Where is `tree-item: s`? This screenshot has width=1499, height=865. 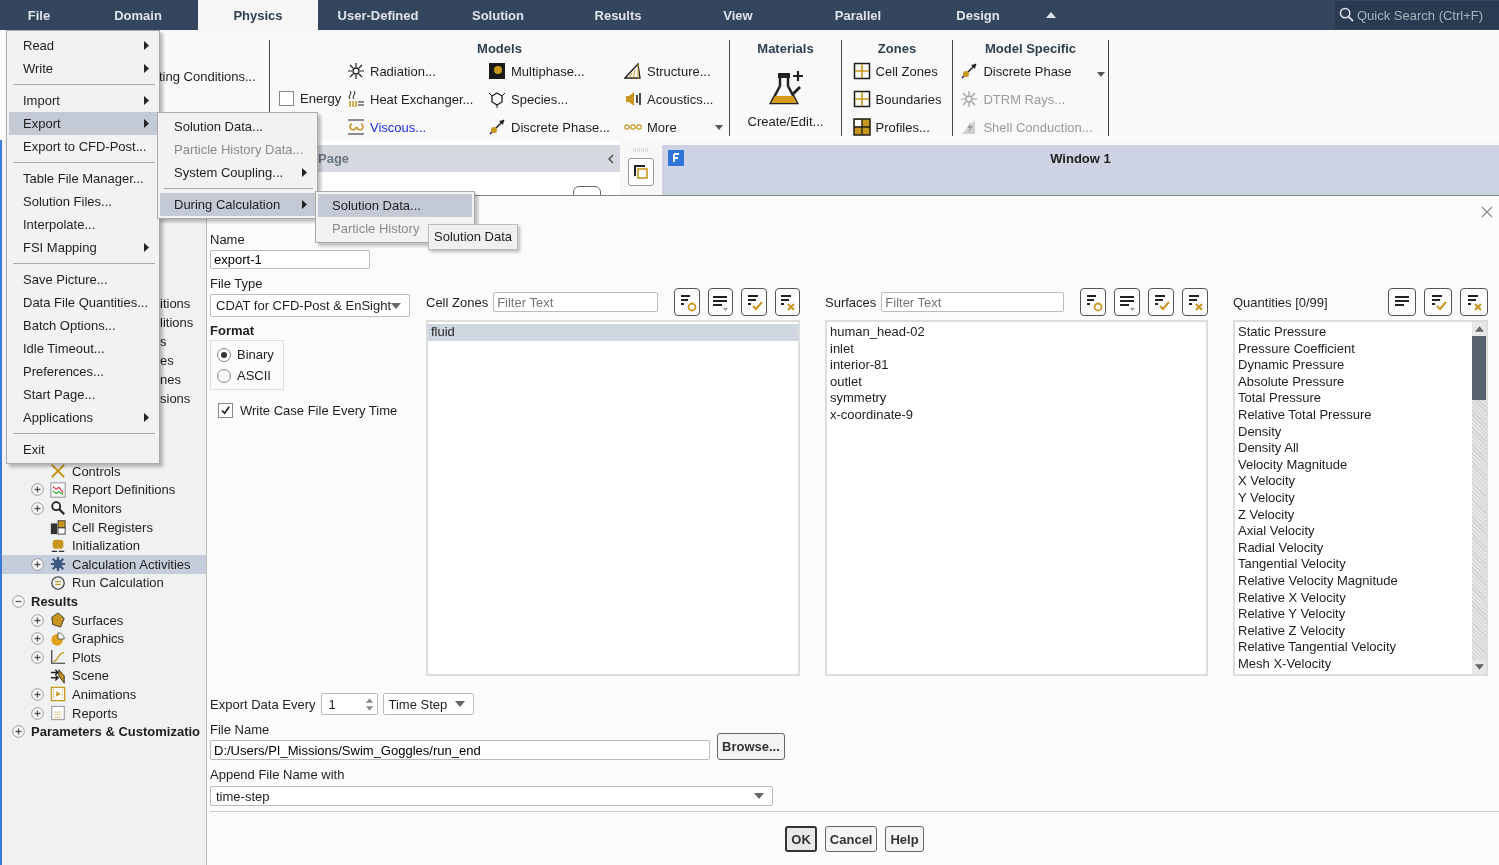 tree-item: s is located at coordinates (163, 341).